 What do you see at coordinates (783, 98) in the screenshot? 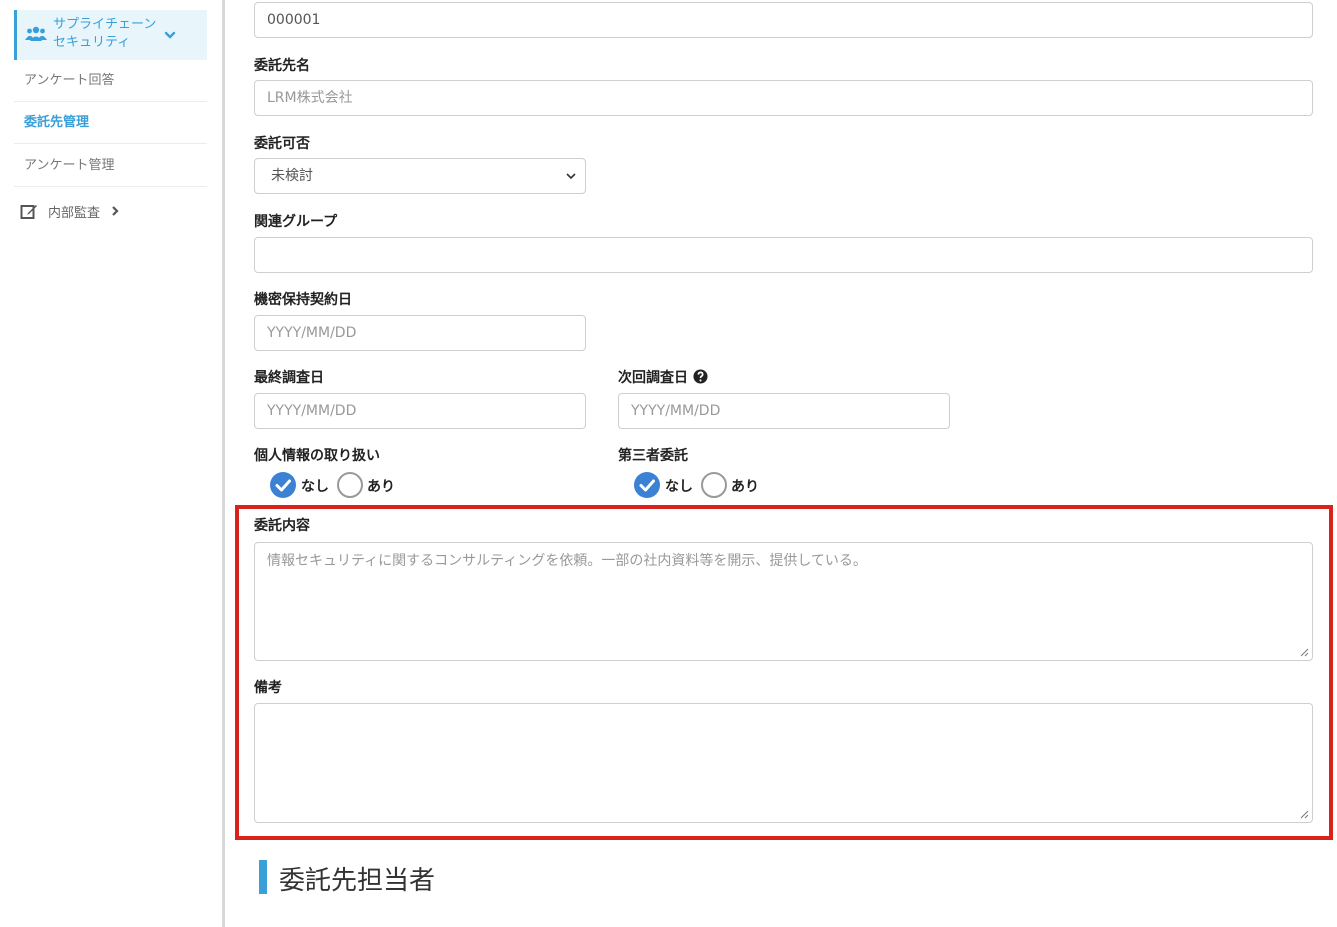
I see `contractor-name-input: LRM株式会社` at bounding box center [783, 98].